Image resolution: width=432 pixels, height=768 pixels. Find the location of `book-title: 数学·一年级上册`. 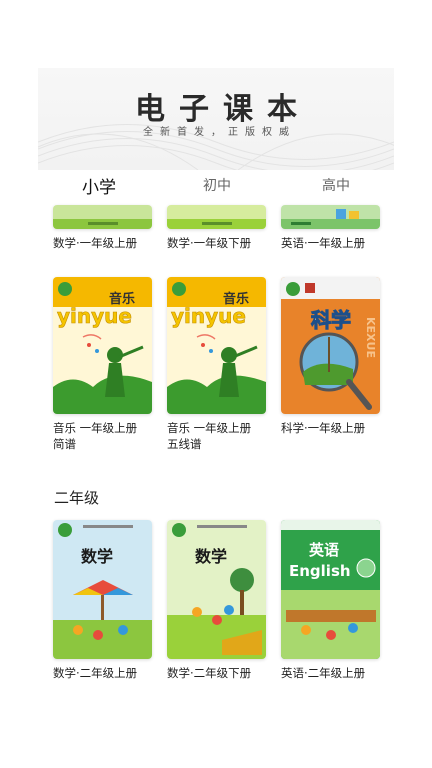

book-title: 数学·一年级上册 is located at coordinates (95, 243).